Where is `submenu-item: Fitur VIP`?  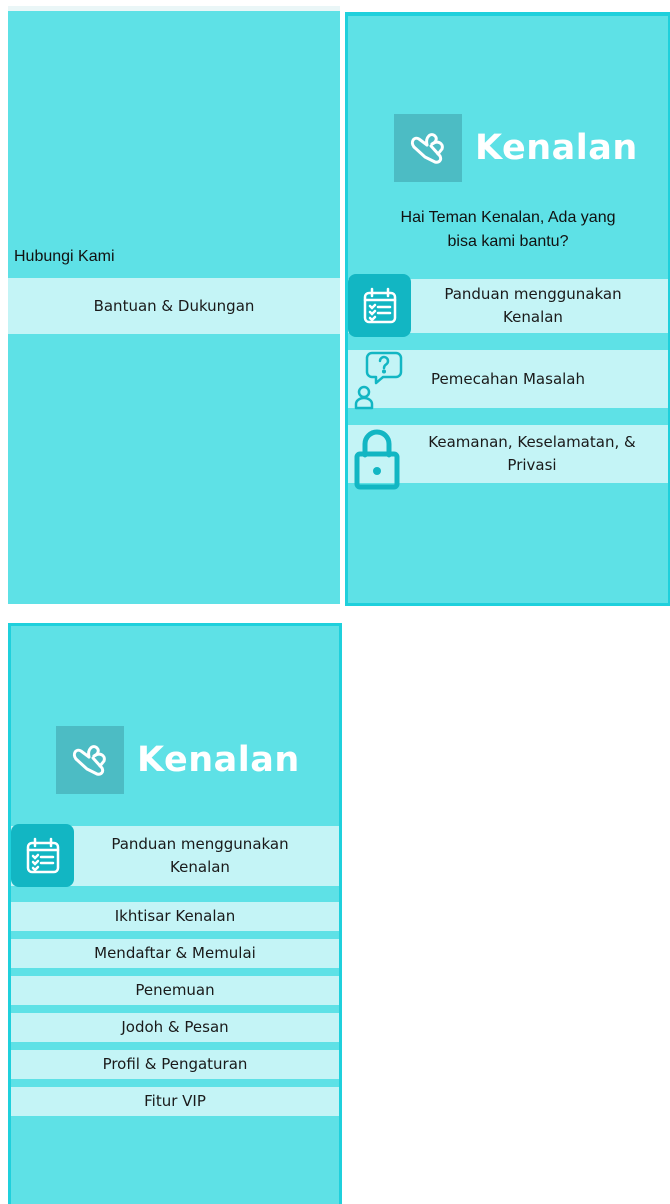 submenu-item: Fitur VIP is located at coordinates (175, 1101).